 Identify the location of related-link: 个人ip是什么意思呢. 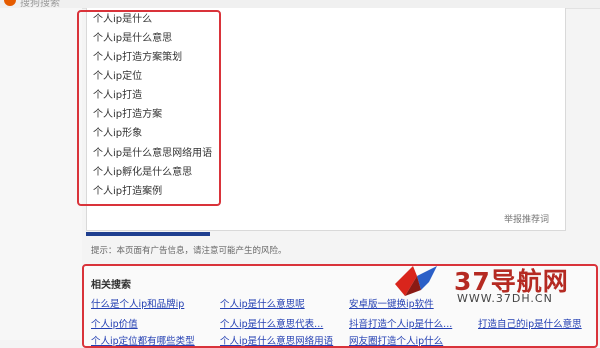
(262, 303).